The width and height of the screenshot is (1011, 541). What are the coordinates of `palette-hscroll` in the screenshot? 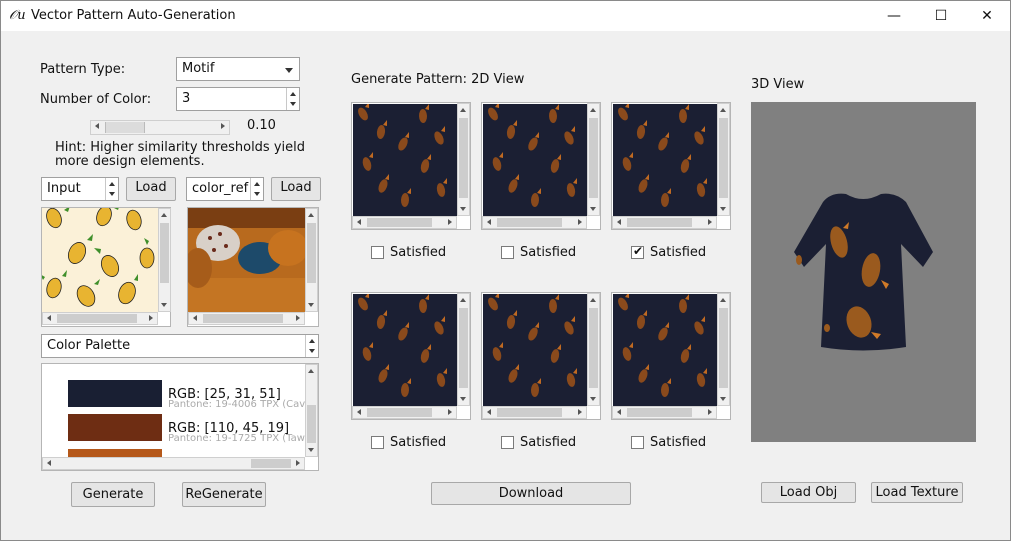 It's located at (173, 463).